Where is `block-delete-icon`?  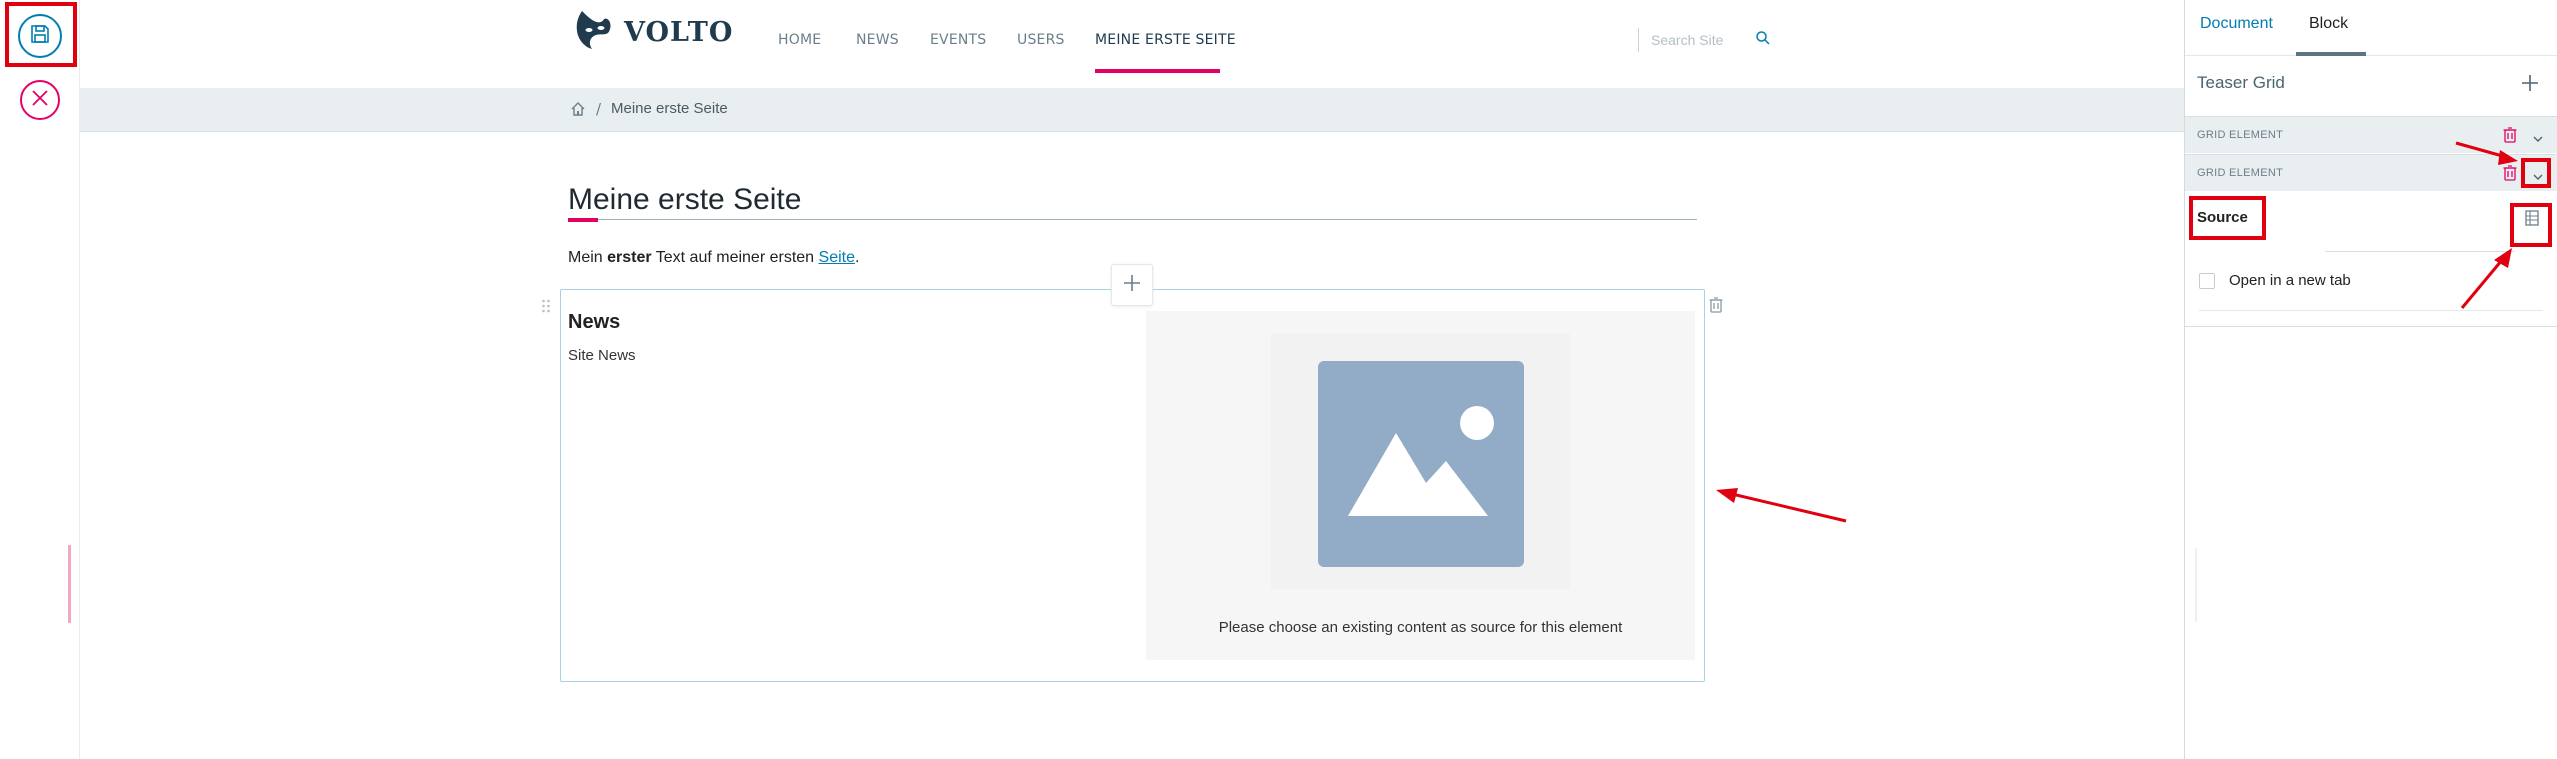
block-delete-icon is located at coordinates (1716, 307).